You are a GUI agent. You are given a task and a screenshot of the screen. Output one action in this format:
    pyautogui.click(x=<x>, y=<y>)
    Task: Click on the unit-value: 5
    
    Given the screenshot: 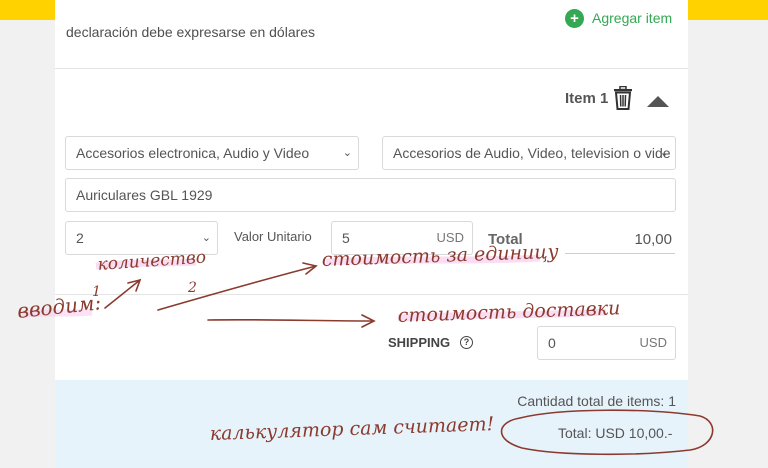 What is the action you would take?
    pyautogui.click(x=346, y=238)
    